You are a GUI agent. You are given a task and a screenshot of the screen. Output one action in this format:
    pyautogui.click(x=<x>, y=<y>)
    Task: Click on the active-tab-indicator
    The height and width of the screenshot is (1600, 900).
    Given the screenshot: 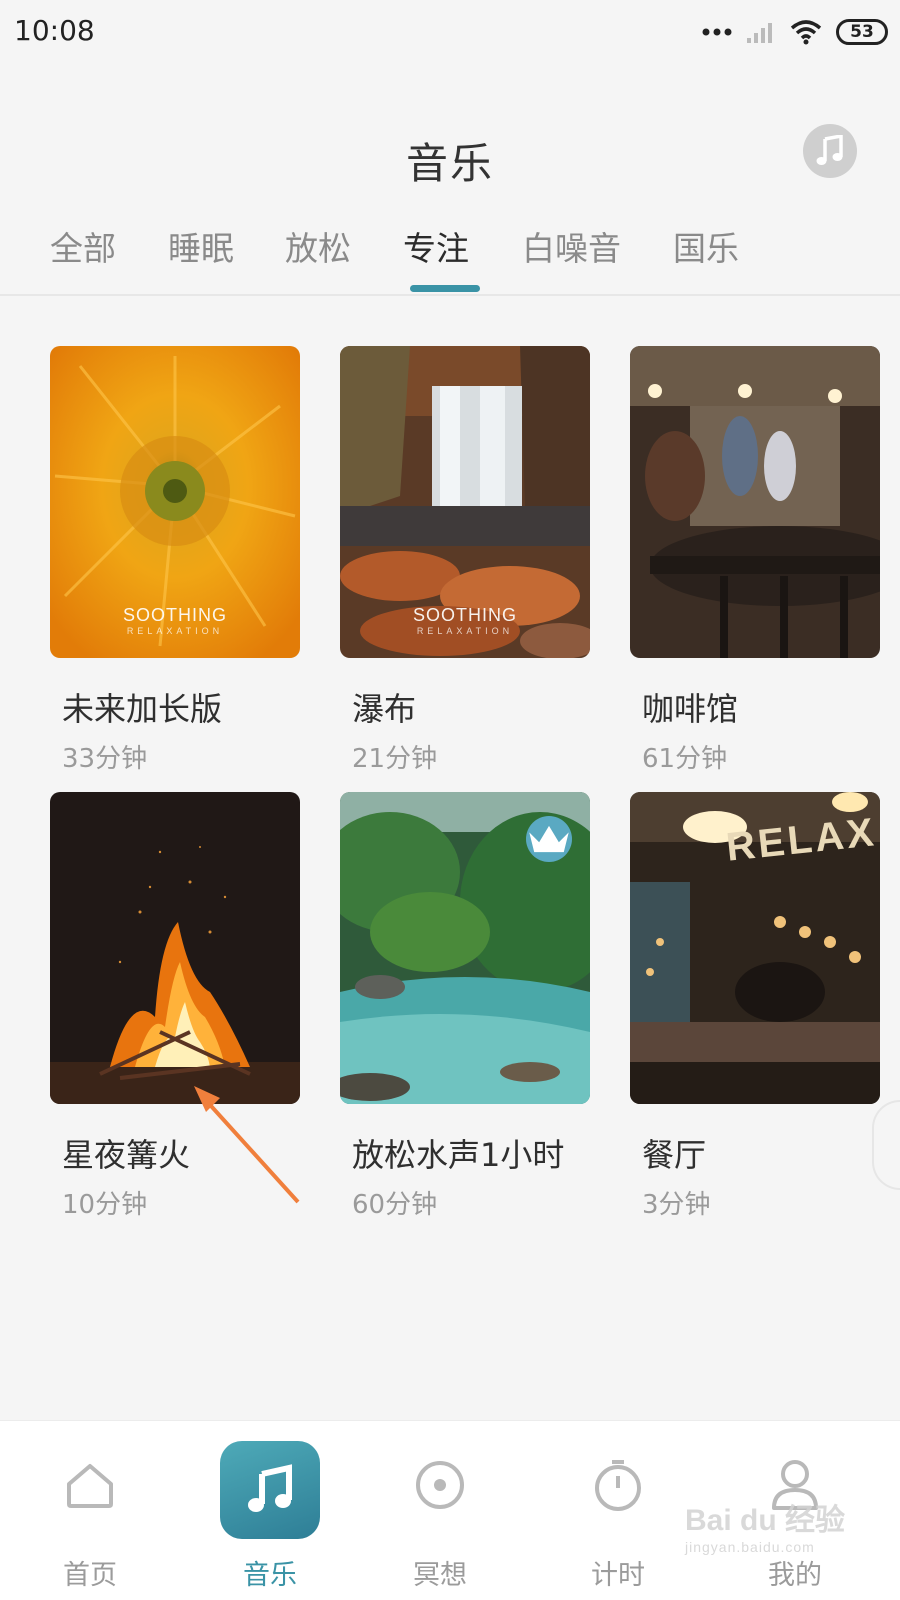 What is the action you would take?
    pyautogui.click(x=445, y=288)
    